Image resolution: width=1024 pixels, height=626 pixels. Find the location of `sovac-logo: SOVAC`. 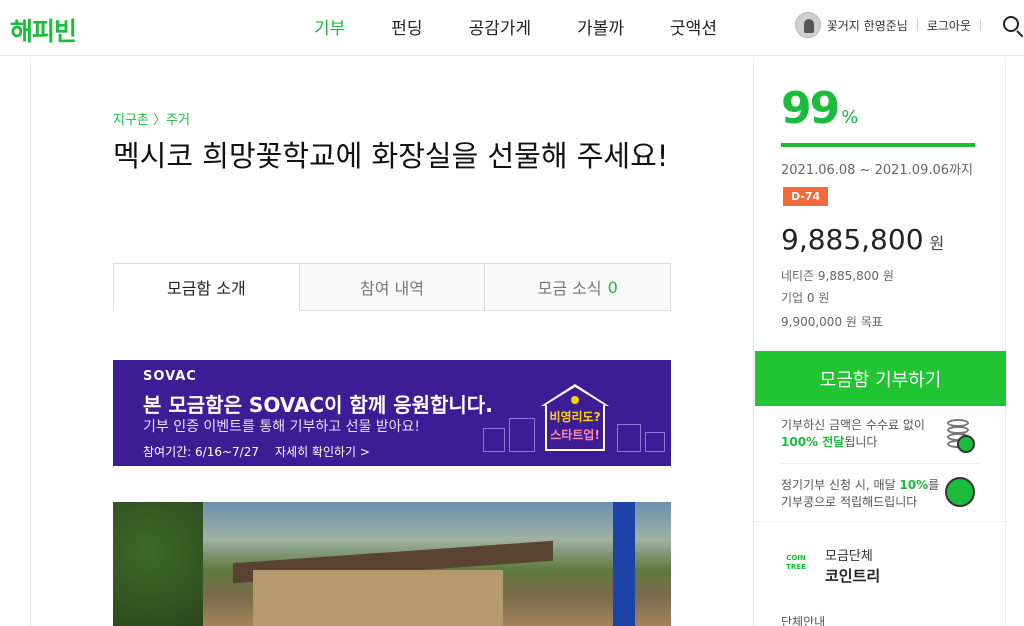

sovac-logo: SOVAC is located at coordinates (170, 376).